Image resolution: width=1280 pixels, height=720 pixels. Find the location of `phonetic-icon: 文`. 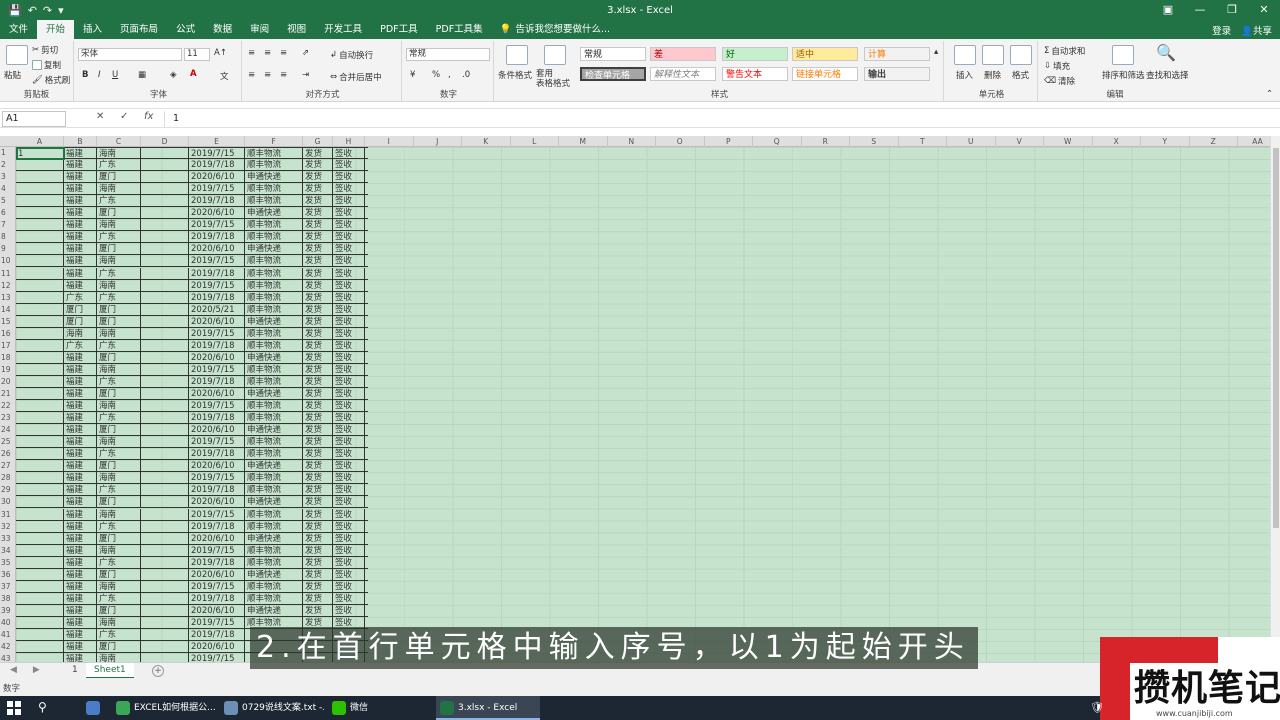

phonetic-icon: 文 is located at coordinates (224, 76).